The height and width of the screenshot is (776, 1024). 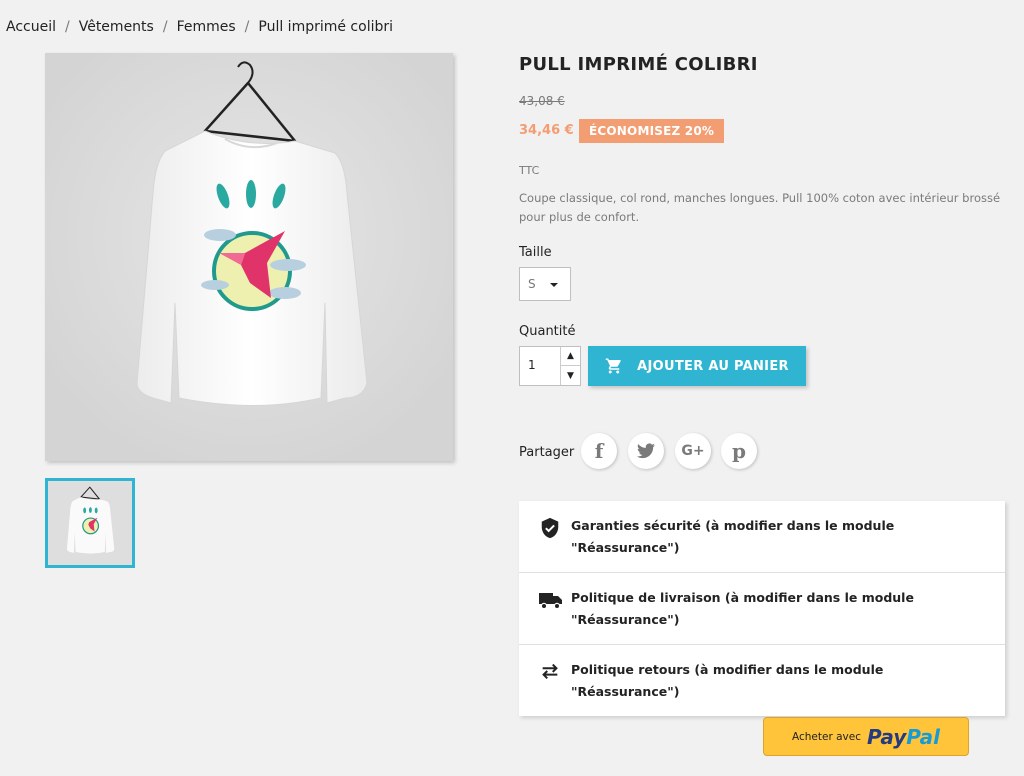 What do you see at coordinates (546, 130) in the screenshot?
I see `current-price: 34,46 €` at bounding box center [546, 130].